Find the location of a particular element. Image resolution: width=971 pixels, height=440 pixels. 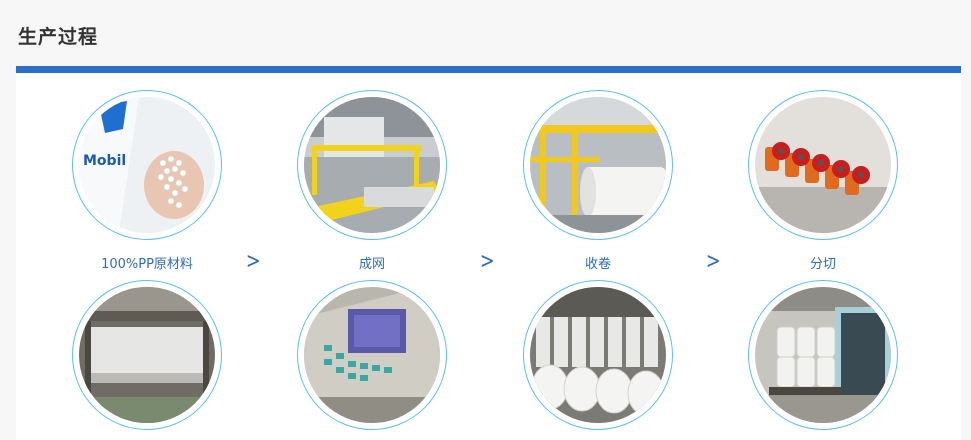

step-slitting is located at coordinates (823, 165).